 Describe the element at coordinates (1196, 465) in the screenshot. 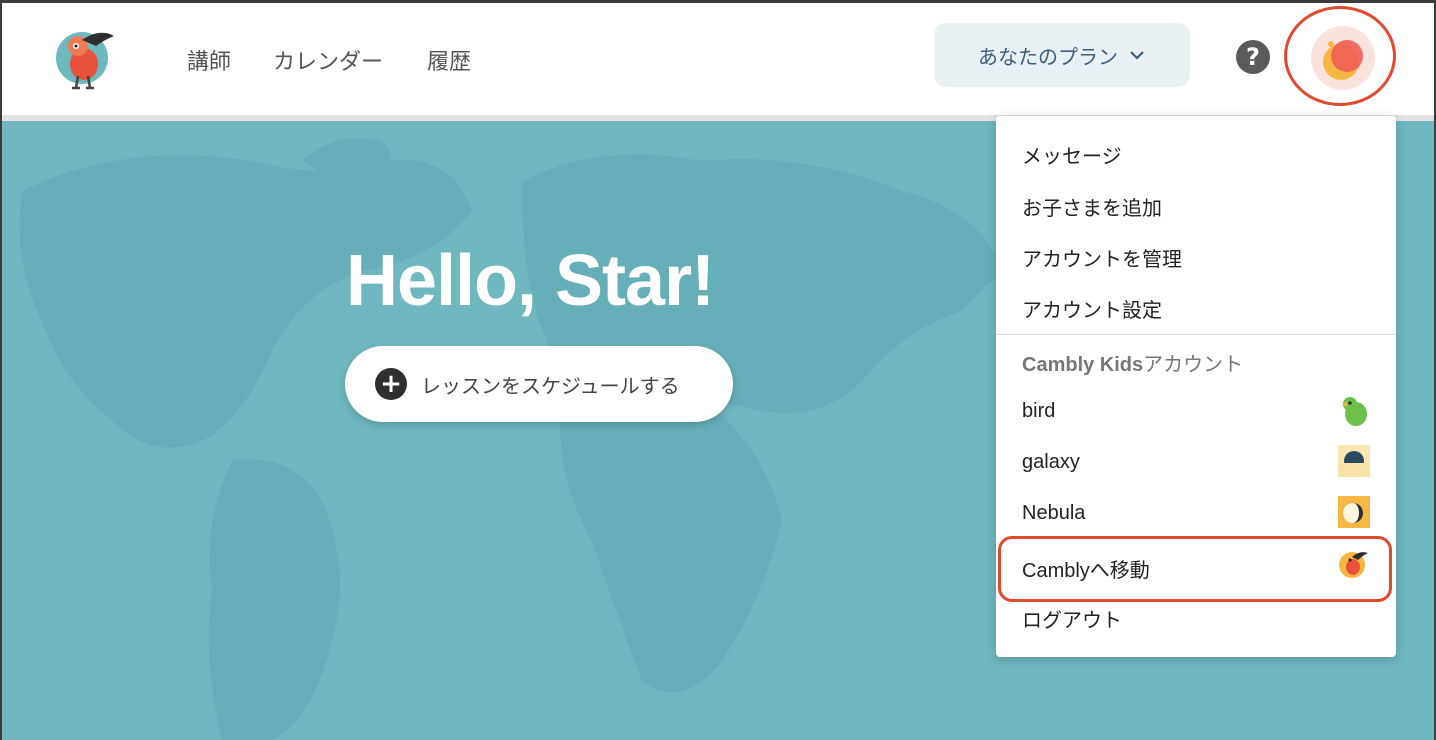

I see `kid-account-galaxy: galaxy` at that location.